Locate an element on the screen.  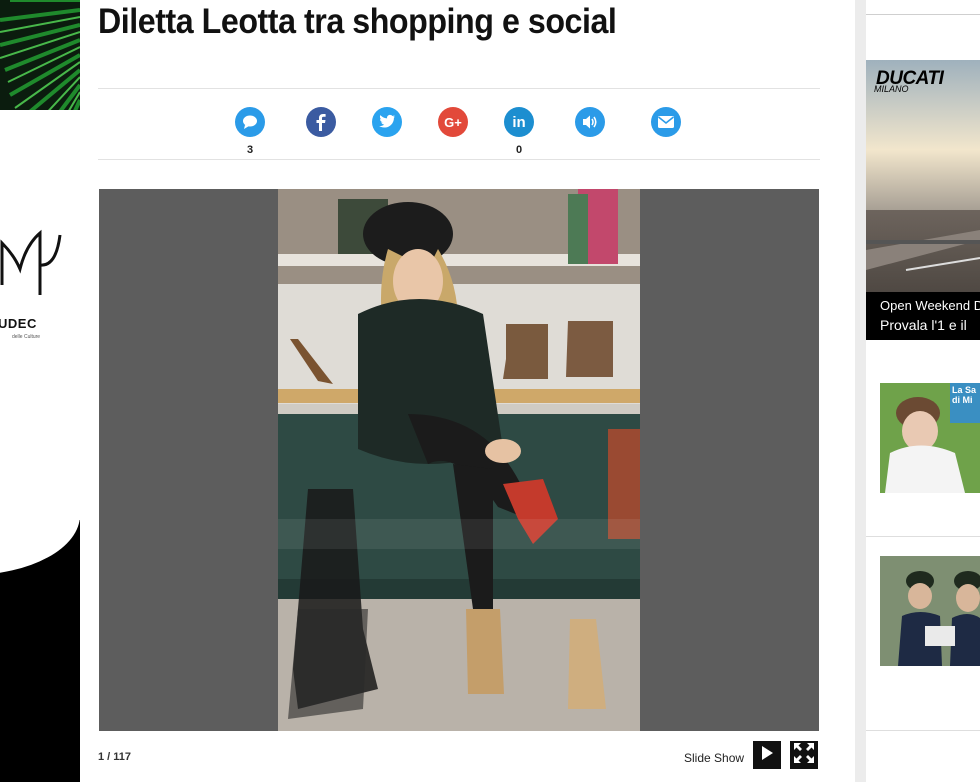
comment-count: 3 is located at coordinates (250, 150).